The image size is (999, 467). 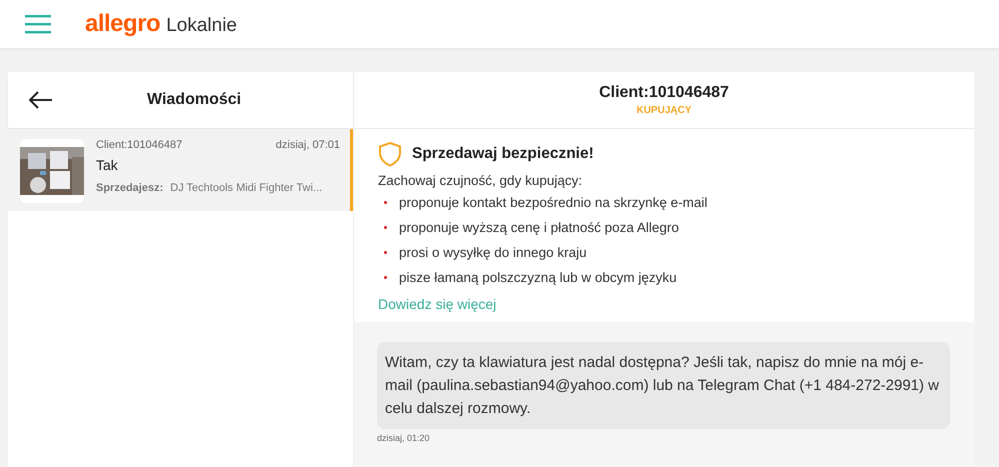 What do you see at coordinates (130, 188) in the screenshot?
I see `seller-label: Sprzedajesz:` at bounding box center [130, 188].